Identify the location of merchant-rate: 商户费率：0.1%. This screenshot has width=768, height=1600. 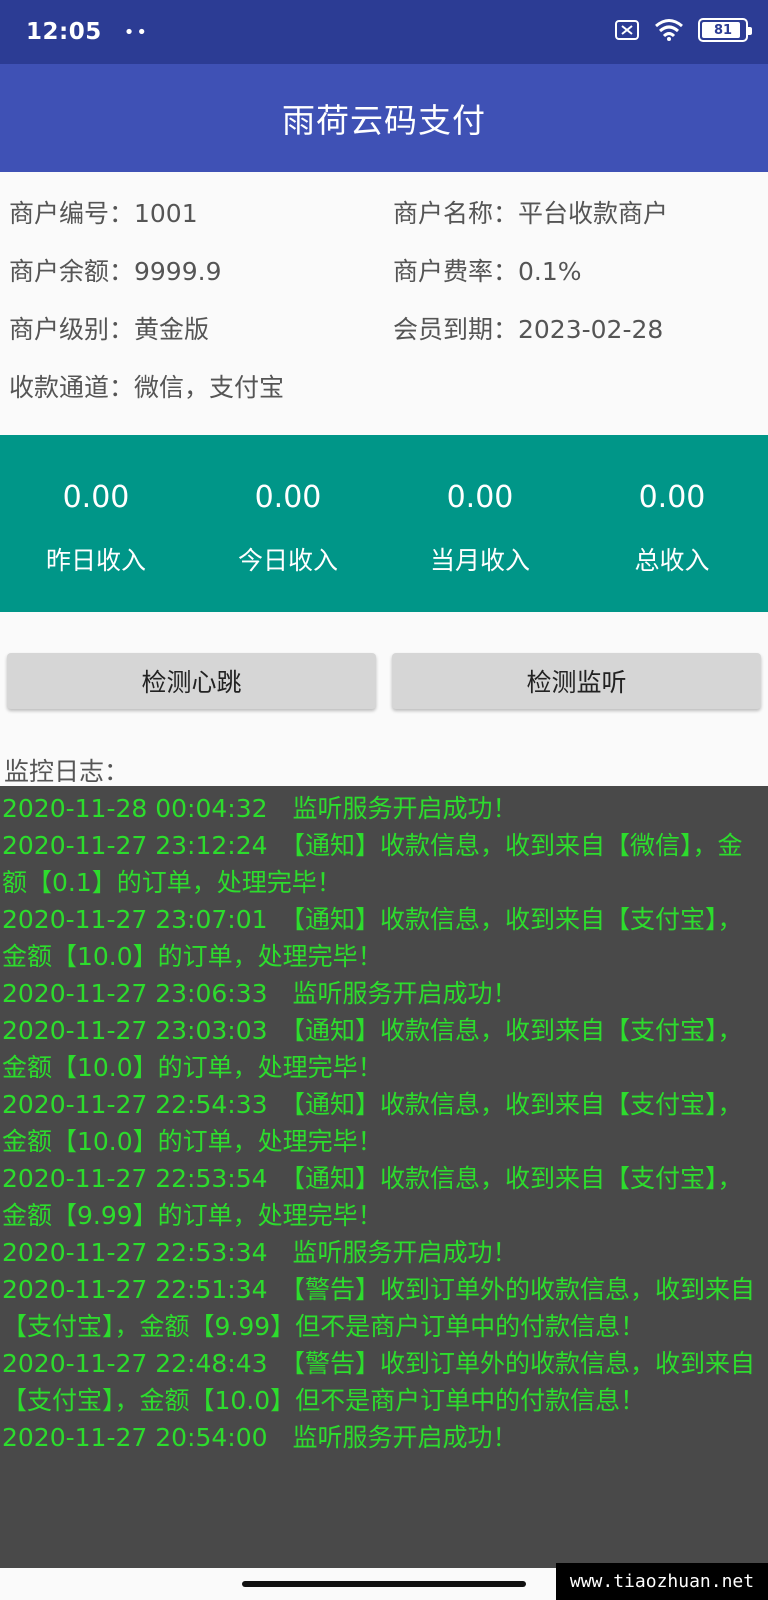
(487, 271).